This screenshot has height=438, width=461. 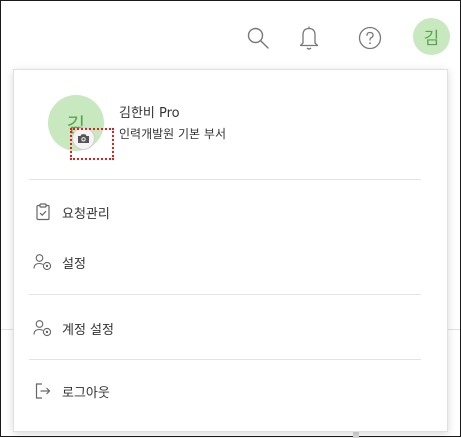 I want to click on help-button, so click(x=370, y=38).